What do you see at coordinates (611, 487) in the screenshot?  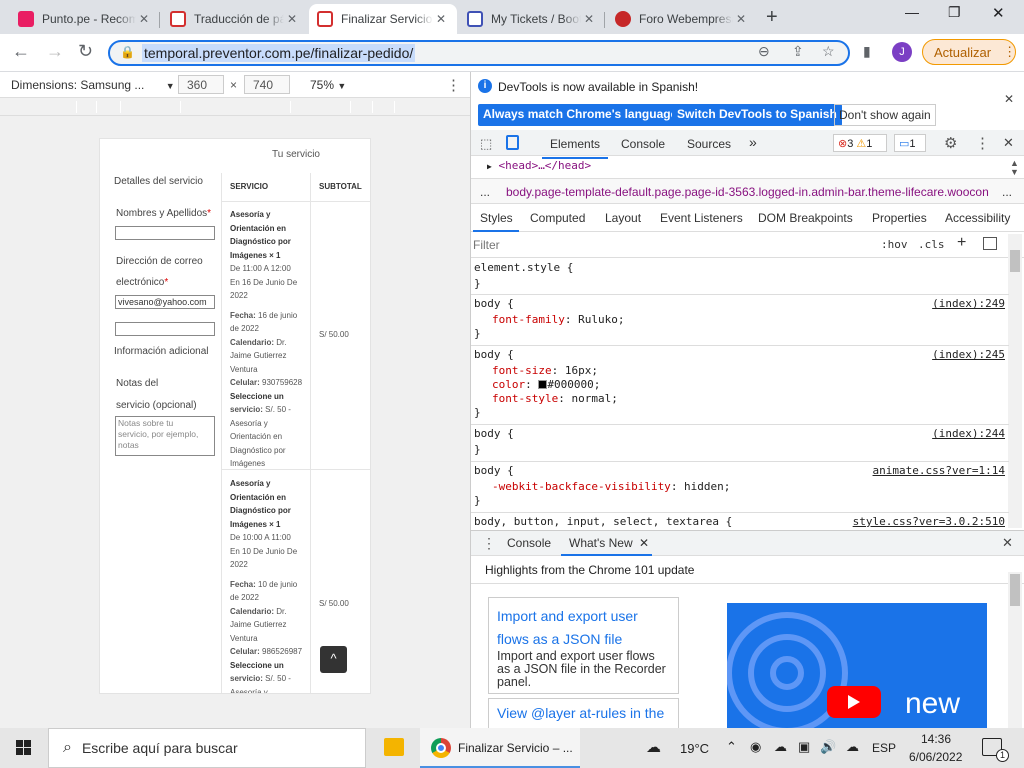 I see `css-declaration: -webkit-backface-visibility: hidden;` at bounding box center [611, 487].